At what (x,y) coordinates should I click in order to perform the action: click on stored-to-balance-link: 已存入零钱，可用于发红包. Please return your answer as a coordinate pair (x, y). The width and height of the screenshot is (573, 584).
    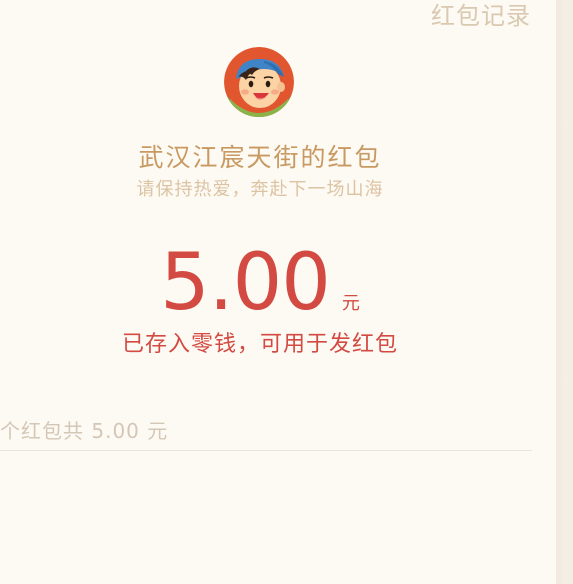
    Looking at the image, I should click on (260, 342).